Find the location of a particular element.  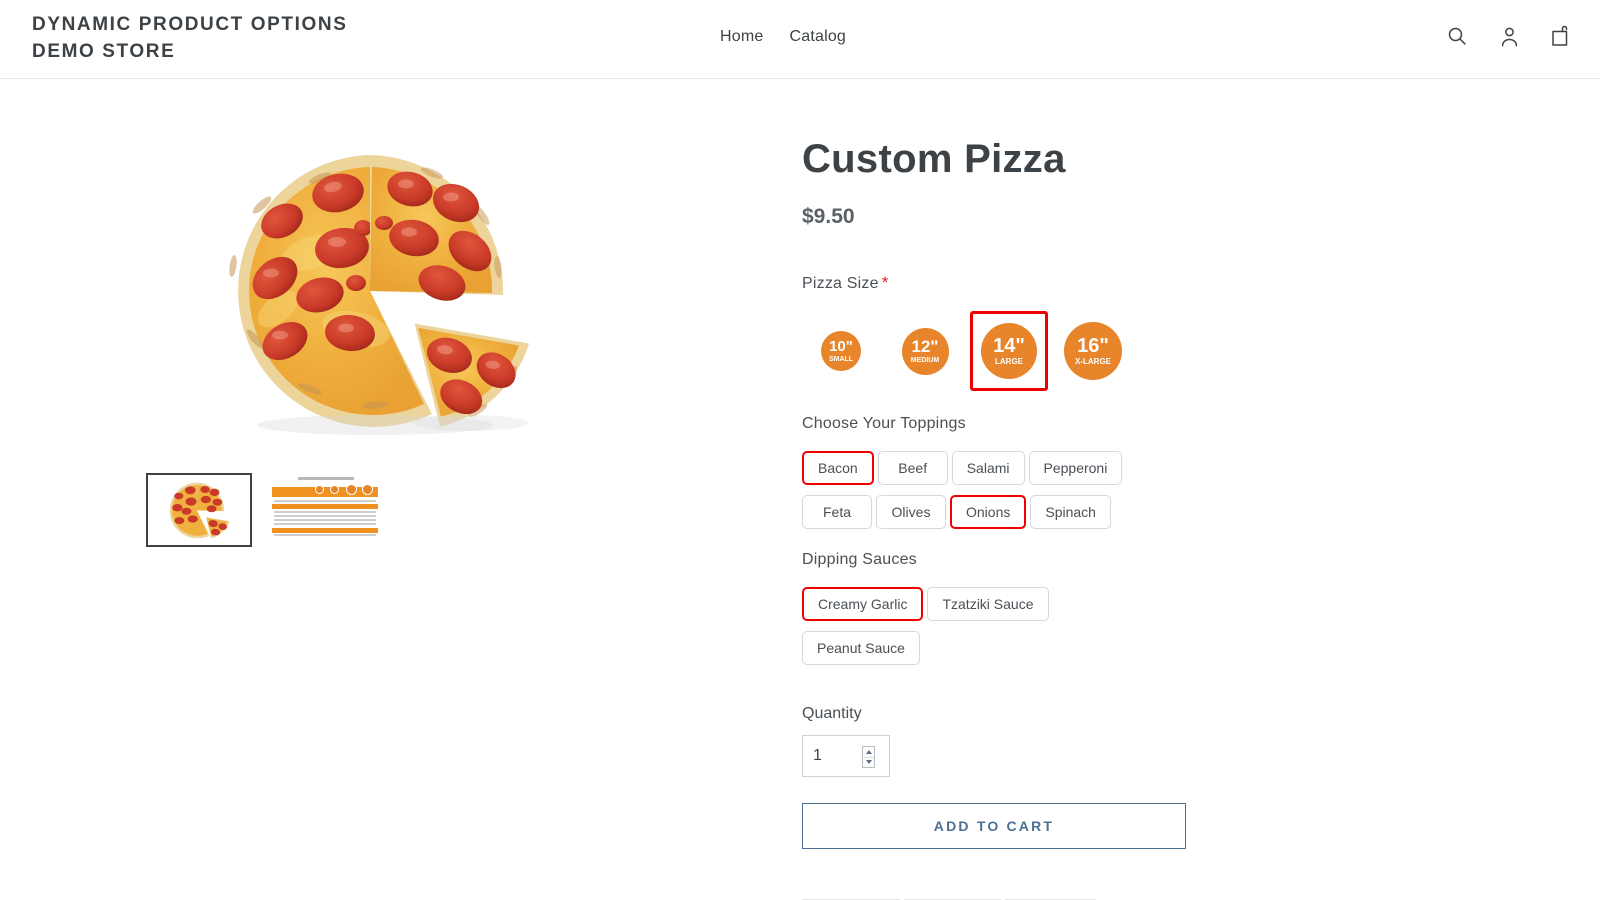

pizza-size-name: X-LARGE is located at coordinates (1093, 361).